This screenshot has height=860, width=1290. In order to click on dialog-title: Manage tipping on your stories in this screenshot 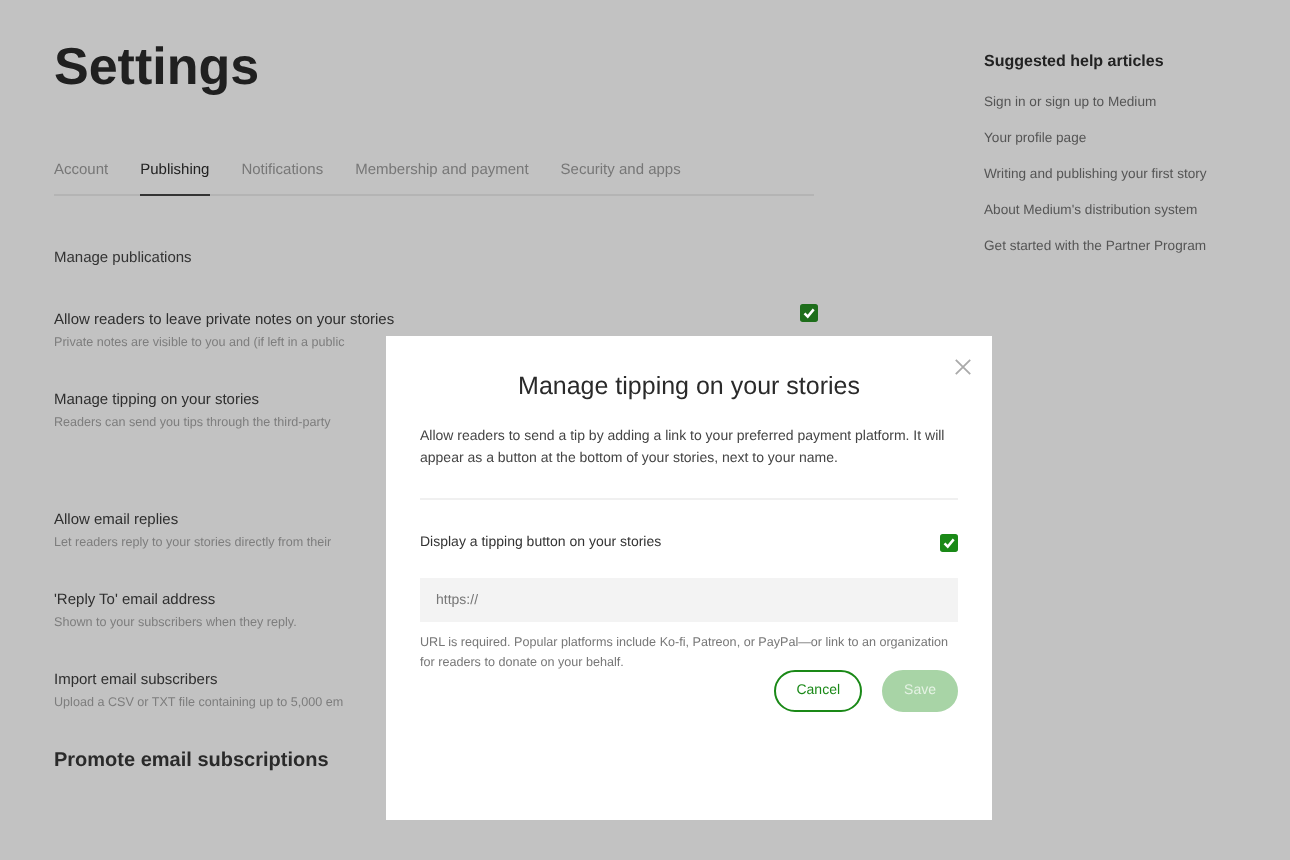, I will do `click(689, 386)`.